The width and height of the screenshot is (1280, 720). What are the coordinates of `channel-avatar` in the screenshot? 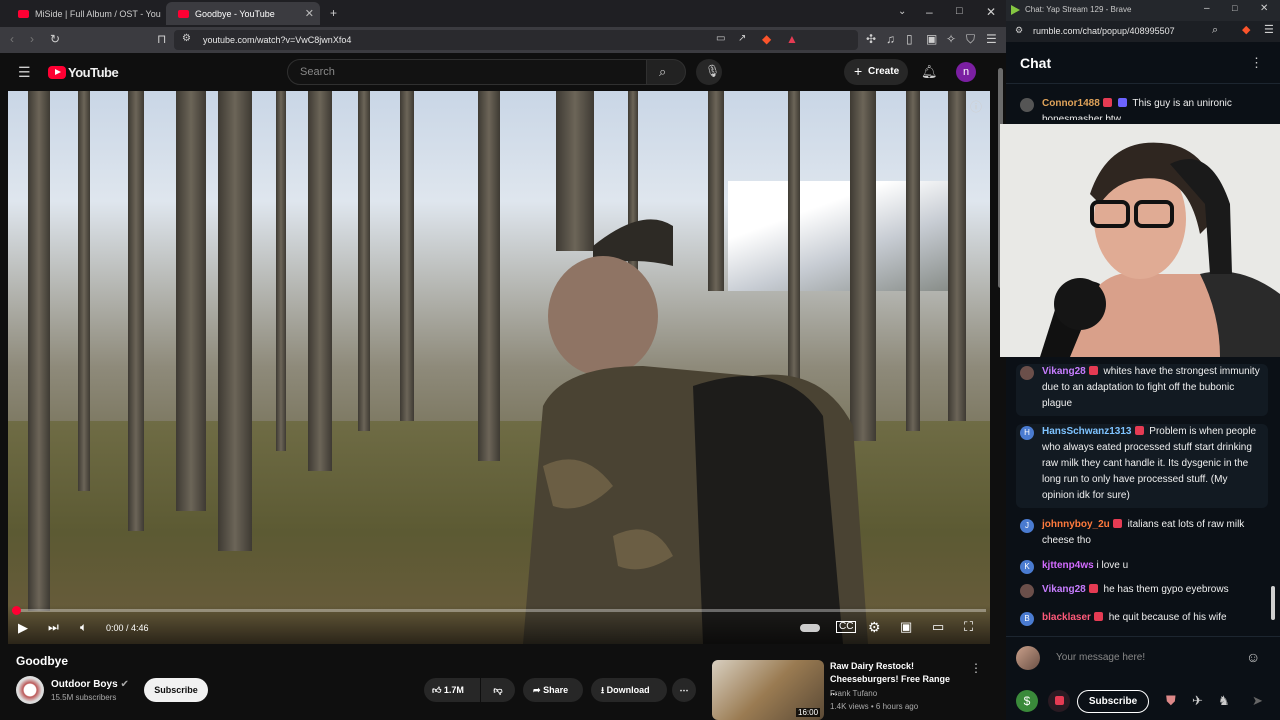 It's located at (30, 690).